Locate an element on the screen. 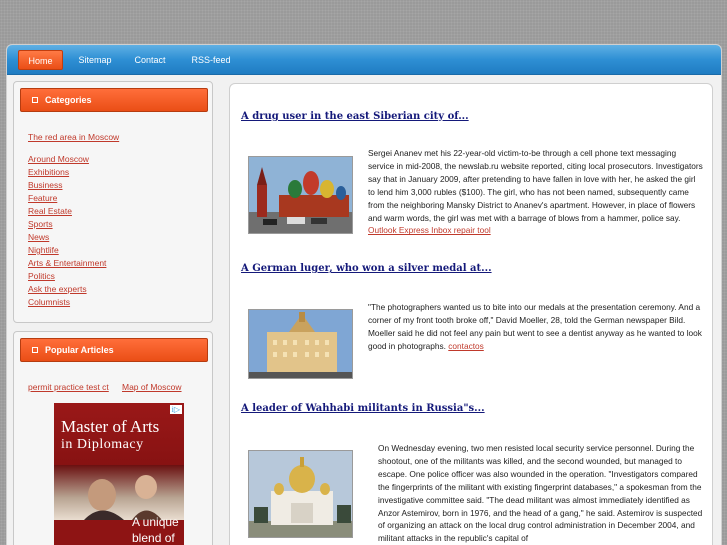 Image resolution: width=727 pixels, height=545 pixels. category-link: Feature is located at coordinates (42, 198).